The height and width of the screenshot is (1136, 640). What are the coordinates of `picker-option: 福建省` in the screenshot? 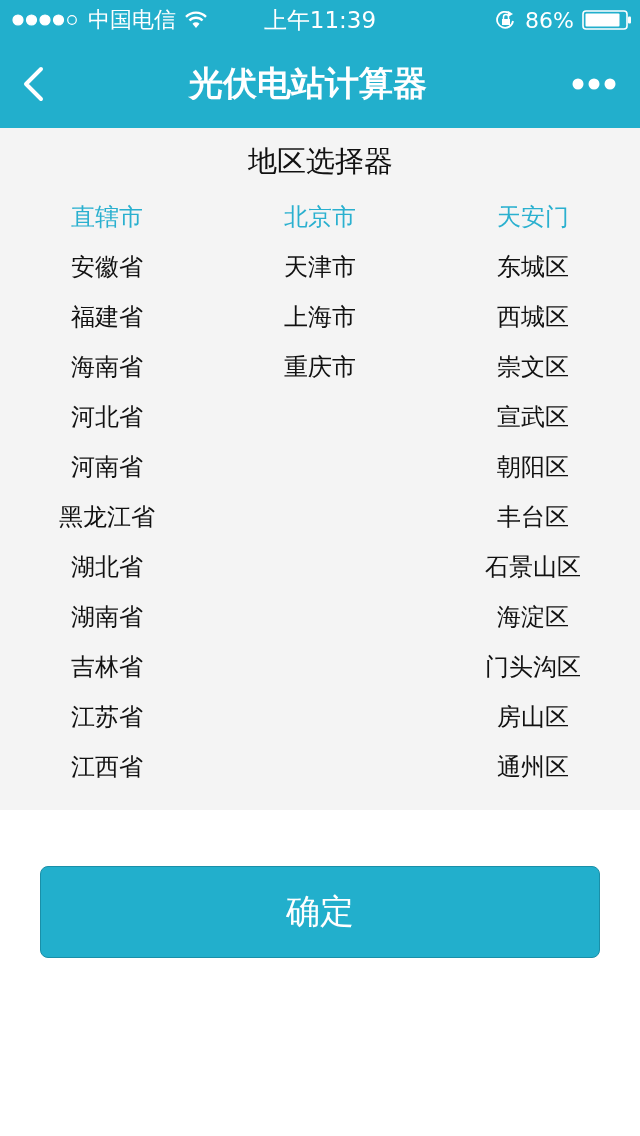 It's located at (106, 317).